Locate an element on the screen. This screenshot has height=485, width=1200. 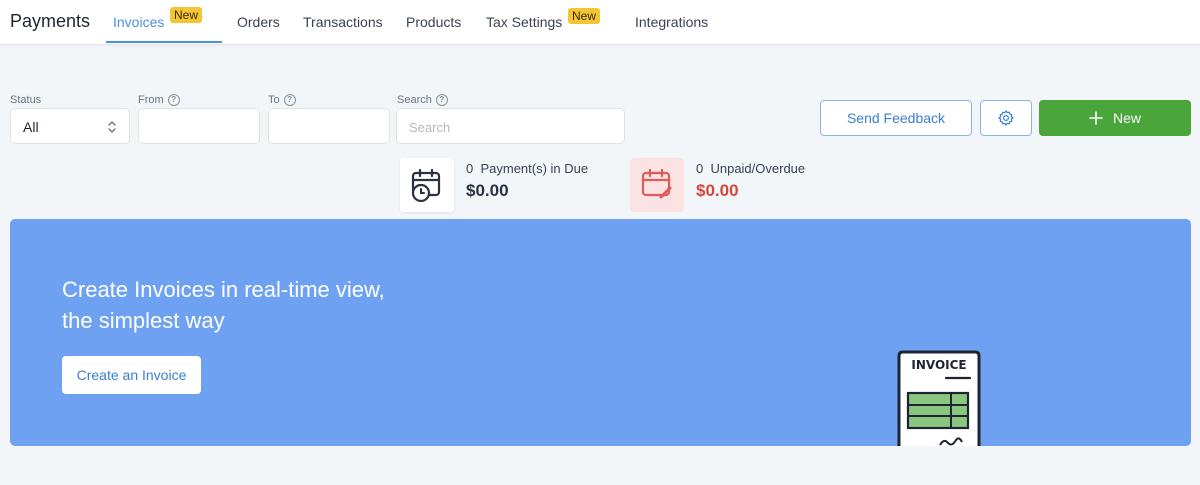
payments-due-count: 0 Payment(s) in Due is located at coordinates (527, 168).